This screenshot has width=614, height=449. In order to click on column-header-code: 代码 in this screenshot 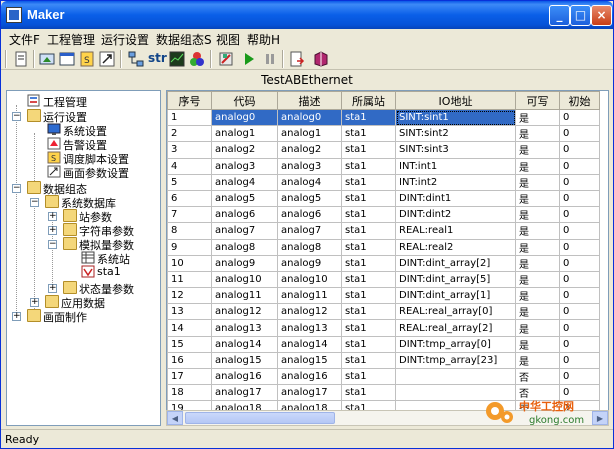, I will do `click(244, 100)`.